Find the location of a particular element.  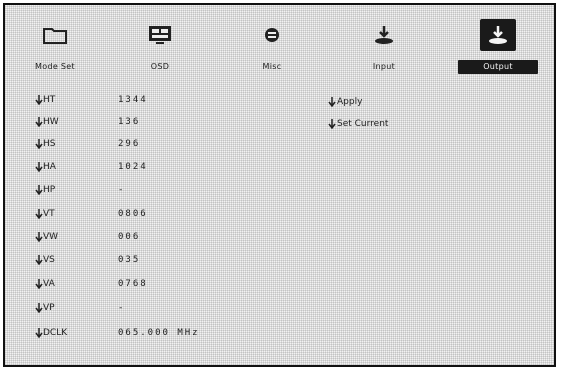

param-value: 065.000 MHz is located at coordinates (159, 333).